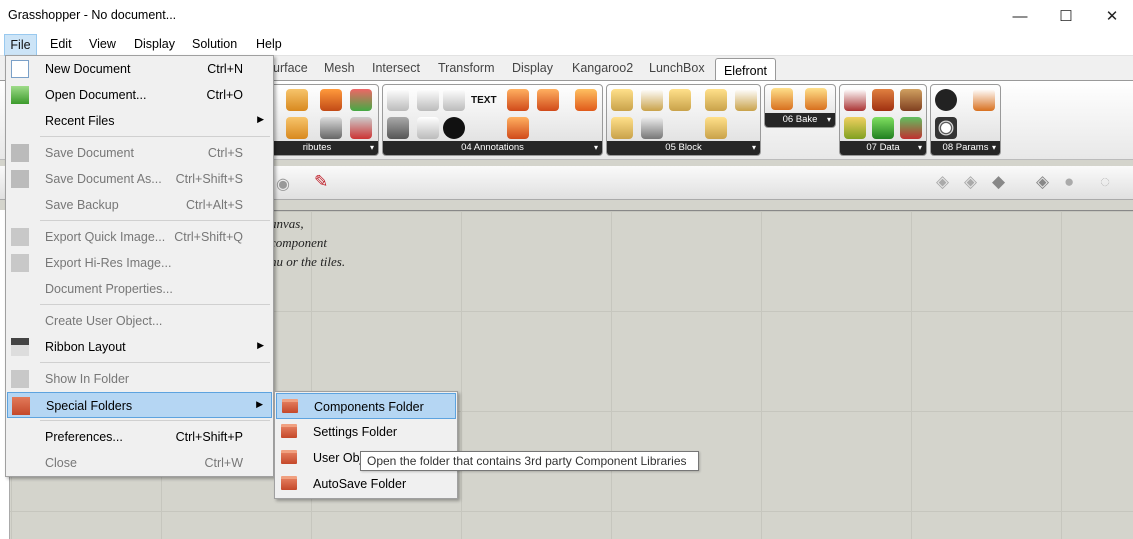 The height and width of the screenshot is (539, 1133). Describe the element at coordinates (154, 44) in the screenshot. I see `menu-display: Display` at that location.